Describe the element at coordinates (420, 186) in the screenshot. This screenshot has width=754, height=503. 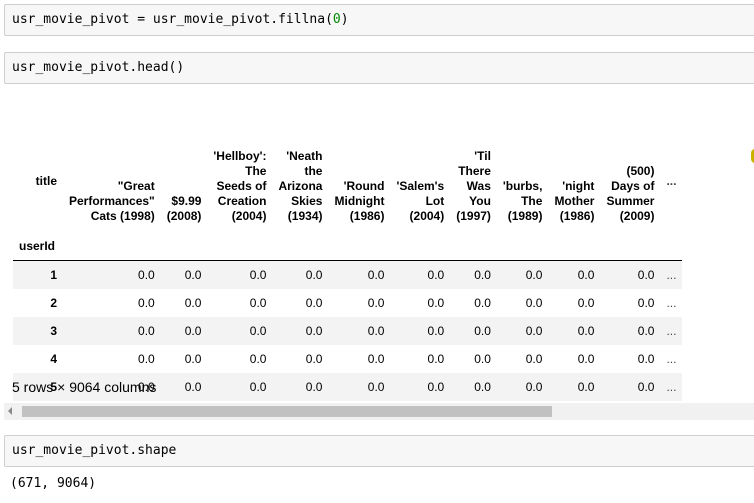
I see `column-header-line: 'Salem's` at that location.